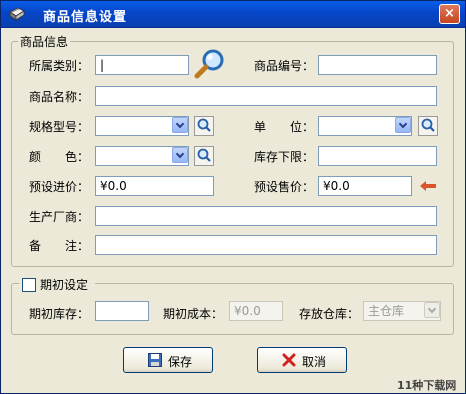 The image size is (466, 394). Describe the element at coordinates (266, 96) in the screenshot. I see `name-input` at that location.